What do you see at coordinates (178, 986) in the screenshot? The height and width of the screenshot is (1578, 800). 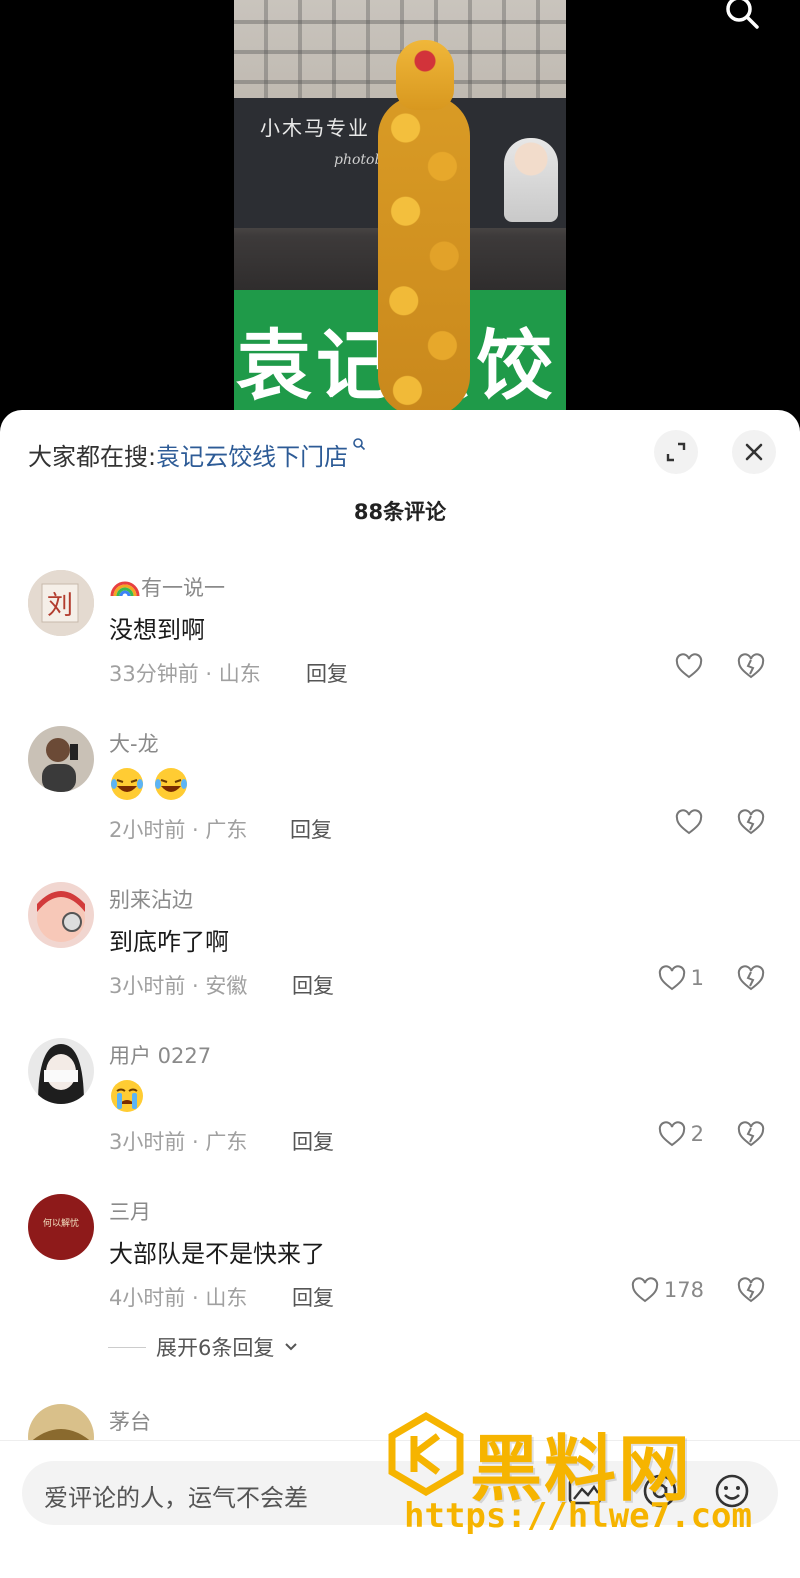 I see `comment-meta: 3小时前 · 安徽` at bounding box center [178, 986].